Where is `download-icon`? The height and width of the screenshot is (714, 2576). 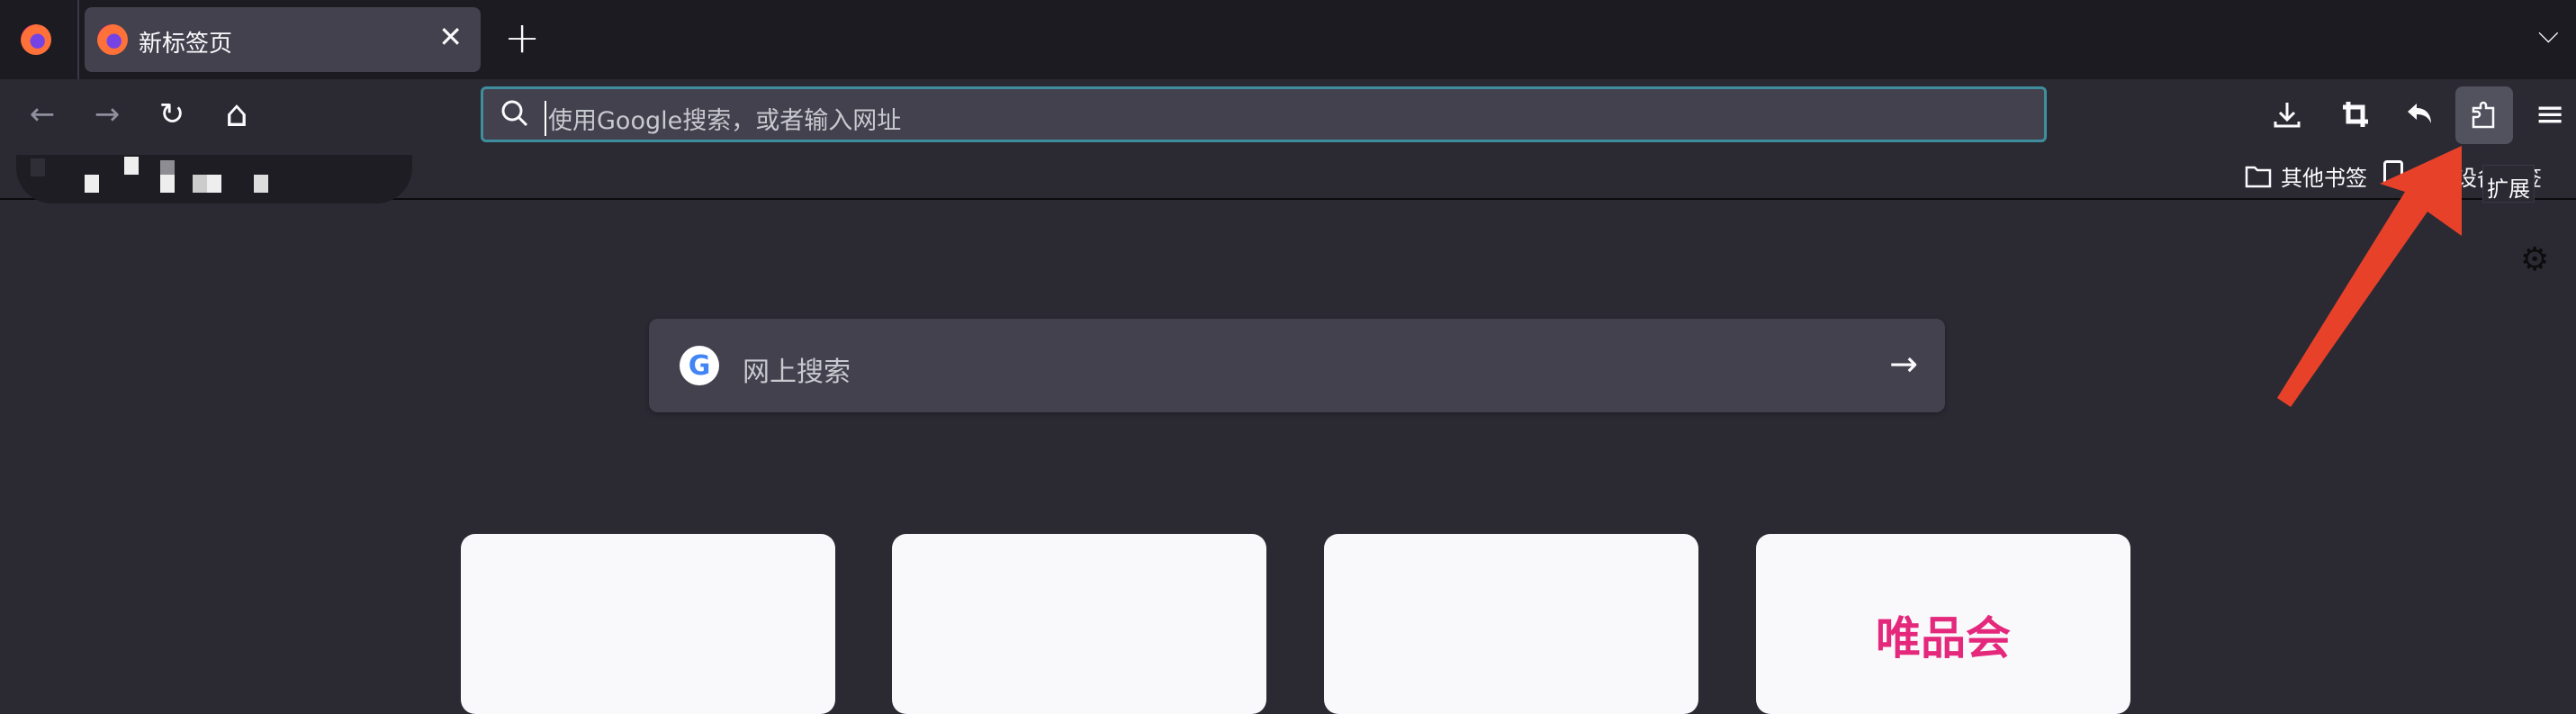 download-icon is located at coordinates (2287, 115).